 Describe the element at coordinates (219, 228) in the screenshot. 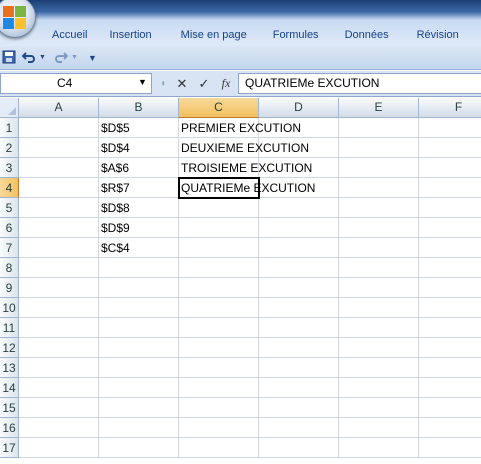

I see `cell-c6` at that location.